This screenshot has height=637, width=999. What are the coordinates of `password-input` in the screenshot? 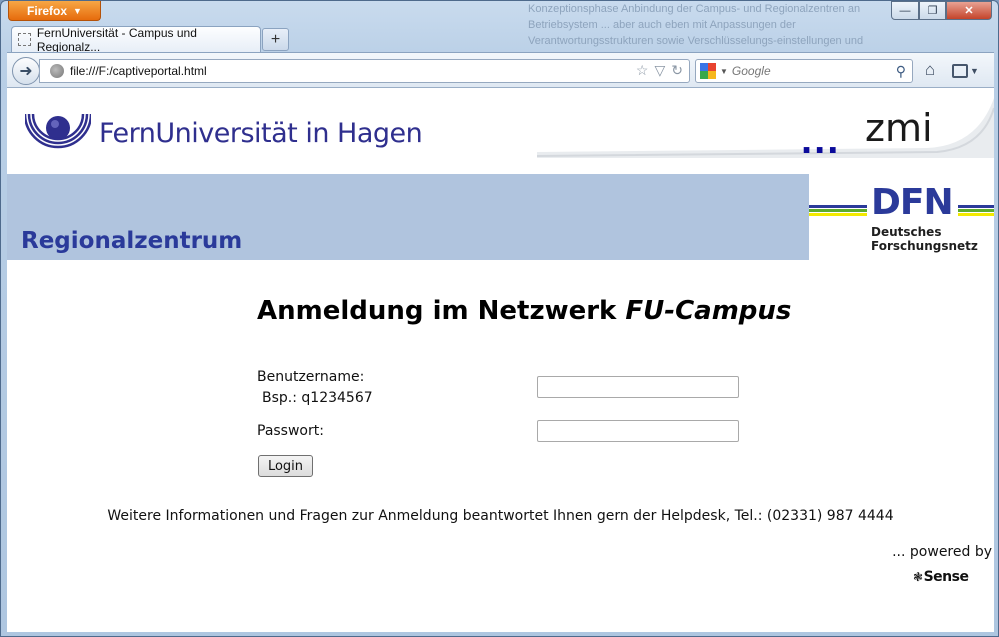 It's located at (638, 431).